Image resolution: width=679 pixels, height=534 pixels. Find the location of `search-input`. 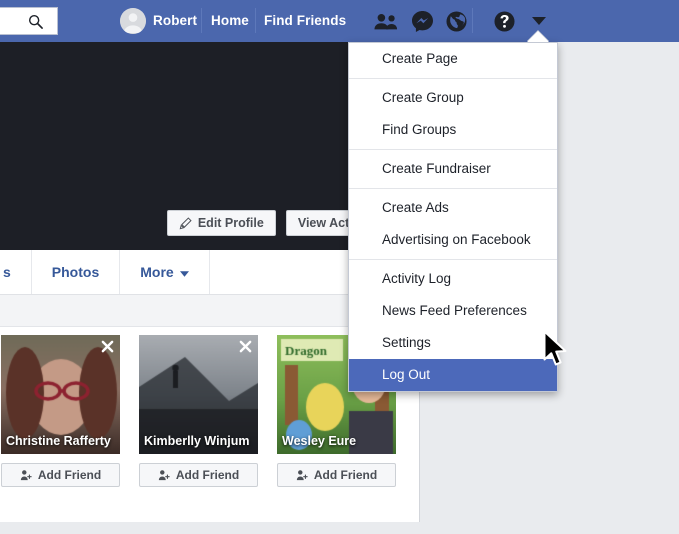

search-input is located at coordinates (29, 21).